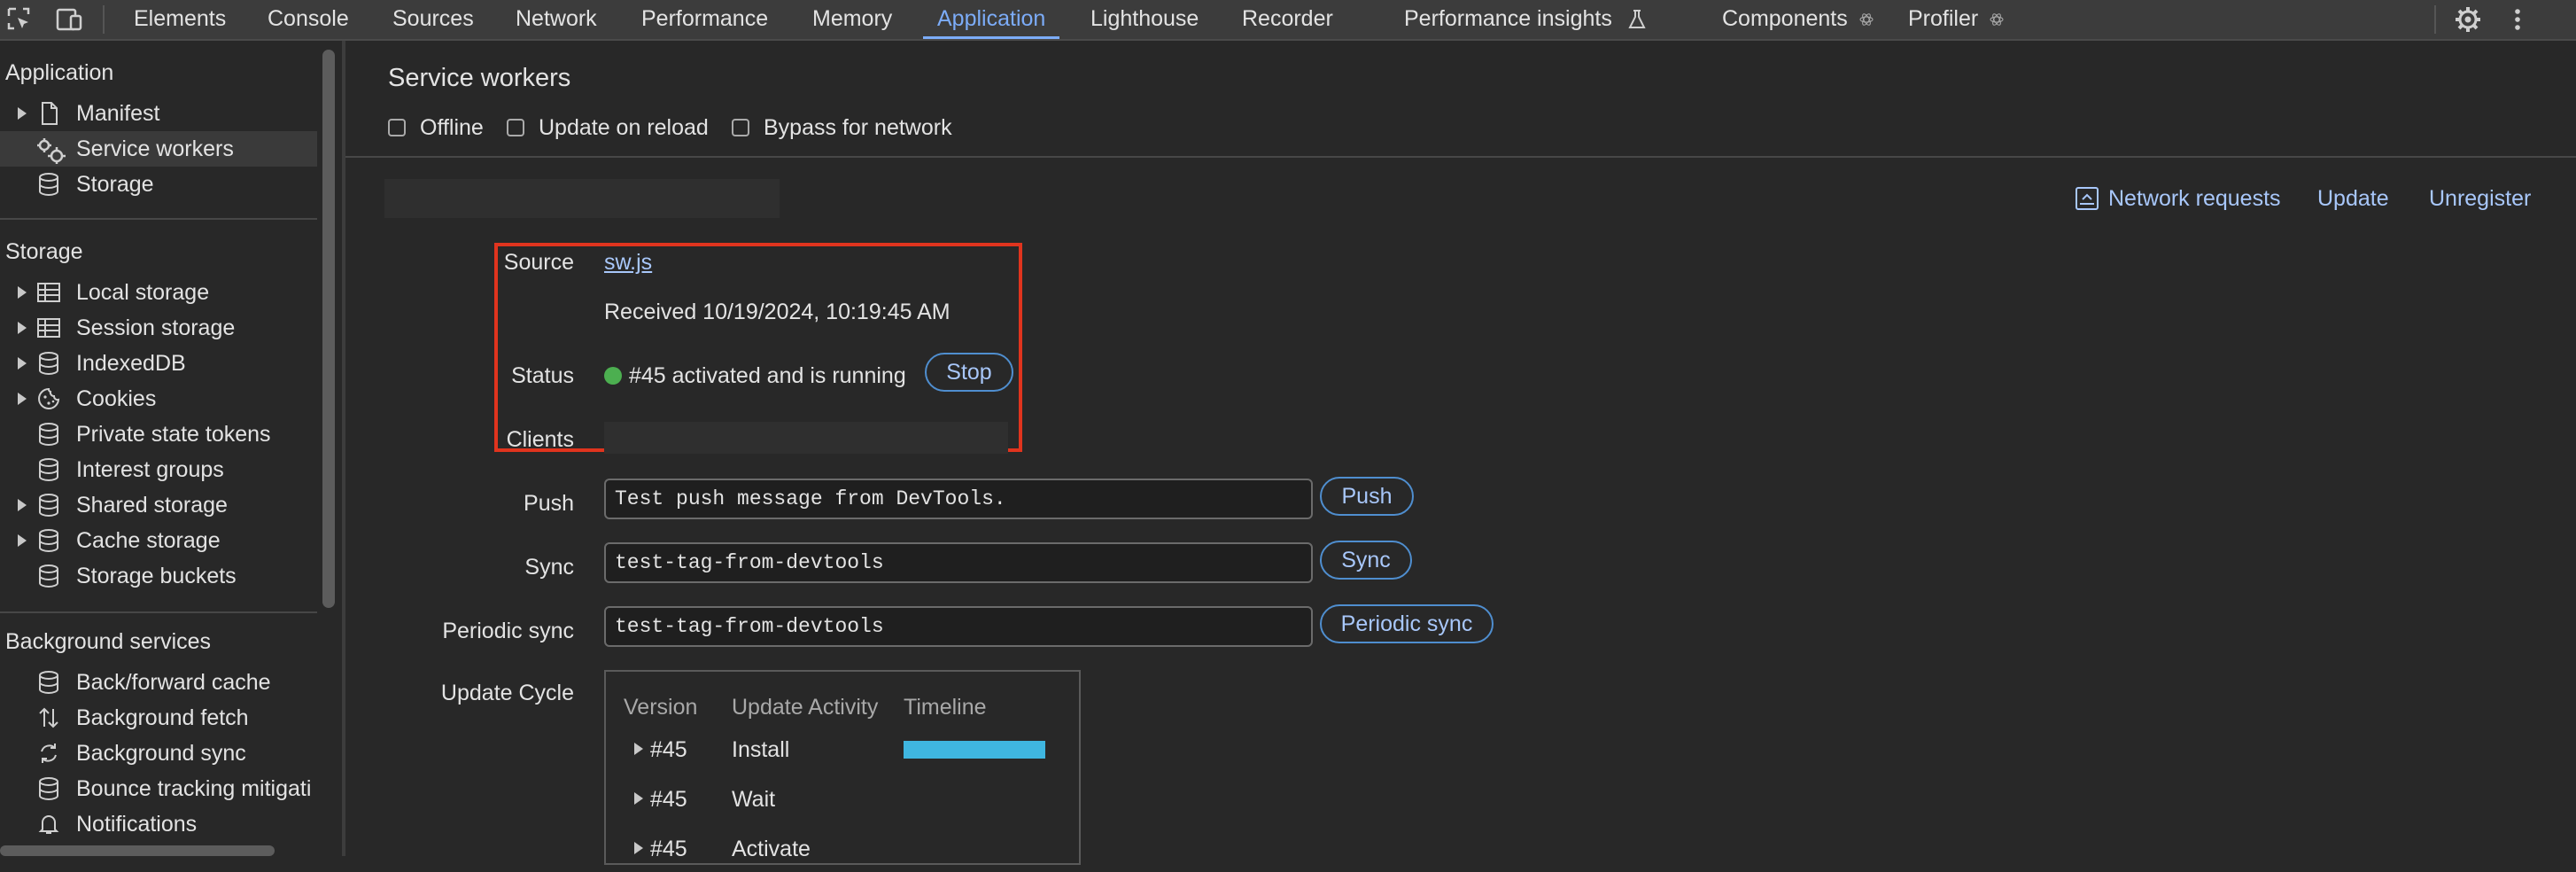 Image resolution: width=2576 pixels, height=872 pixels. What do you see at coordinates (48, 398) in the screenshot?
I see `cookie-icon` at bounding box center [48, 398].